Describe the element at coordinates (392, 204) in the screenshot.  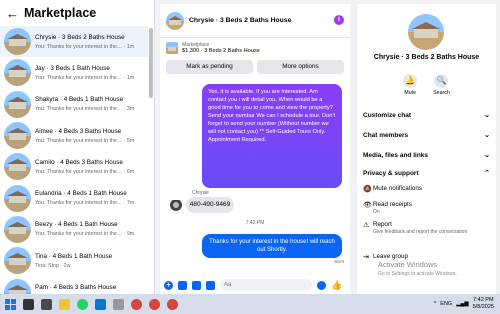
I see `read-receipts-label: Read receipts` at that location.